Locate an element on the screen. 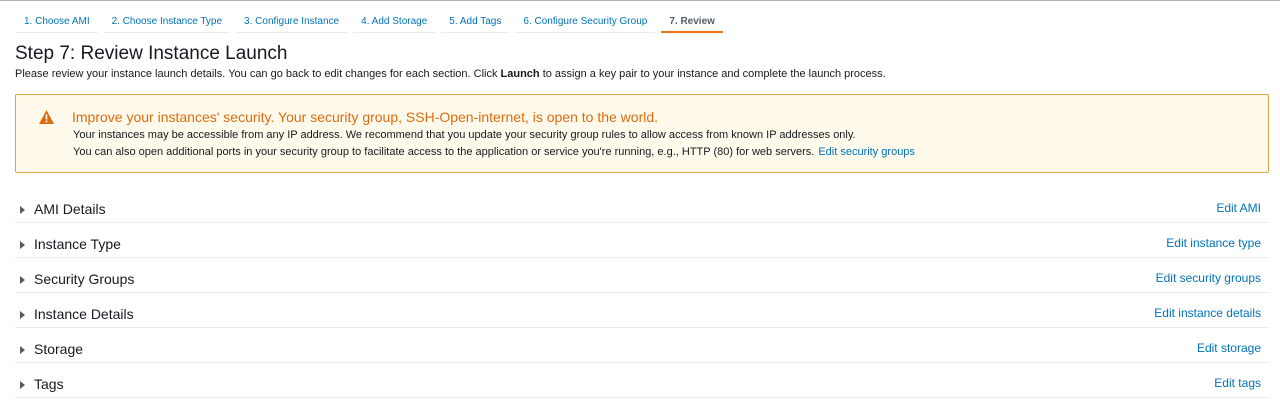 Image resolution: width=1280 pixels, height=400 pixels. edit-tags-link: Edit tags is located at coordinates (1237, 383).